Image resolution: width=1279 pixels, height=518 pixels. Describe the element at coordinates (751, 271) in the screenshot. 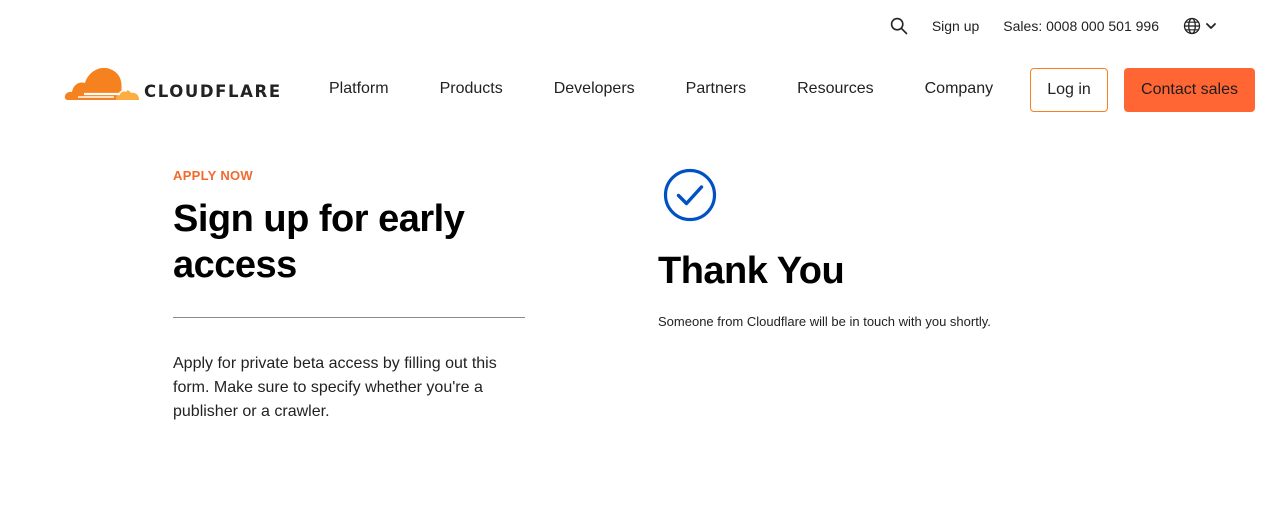

I see `confirmation-title: Thank You` at that location.